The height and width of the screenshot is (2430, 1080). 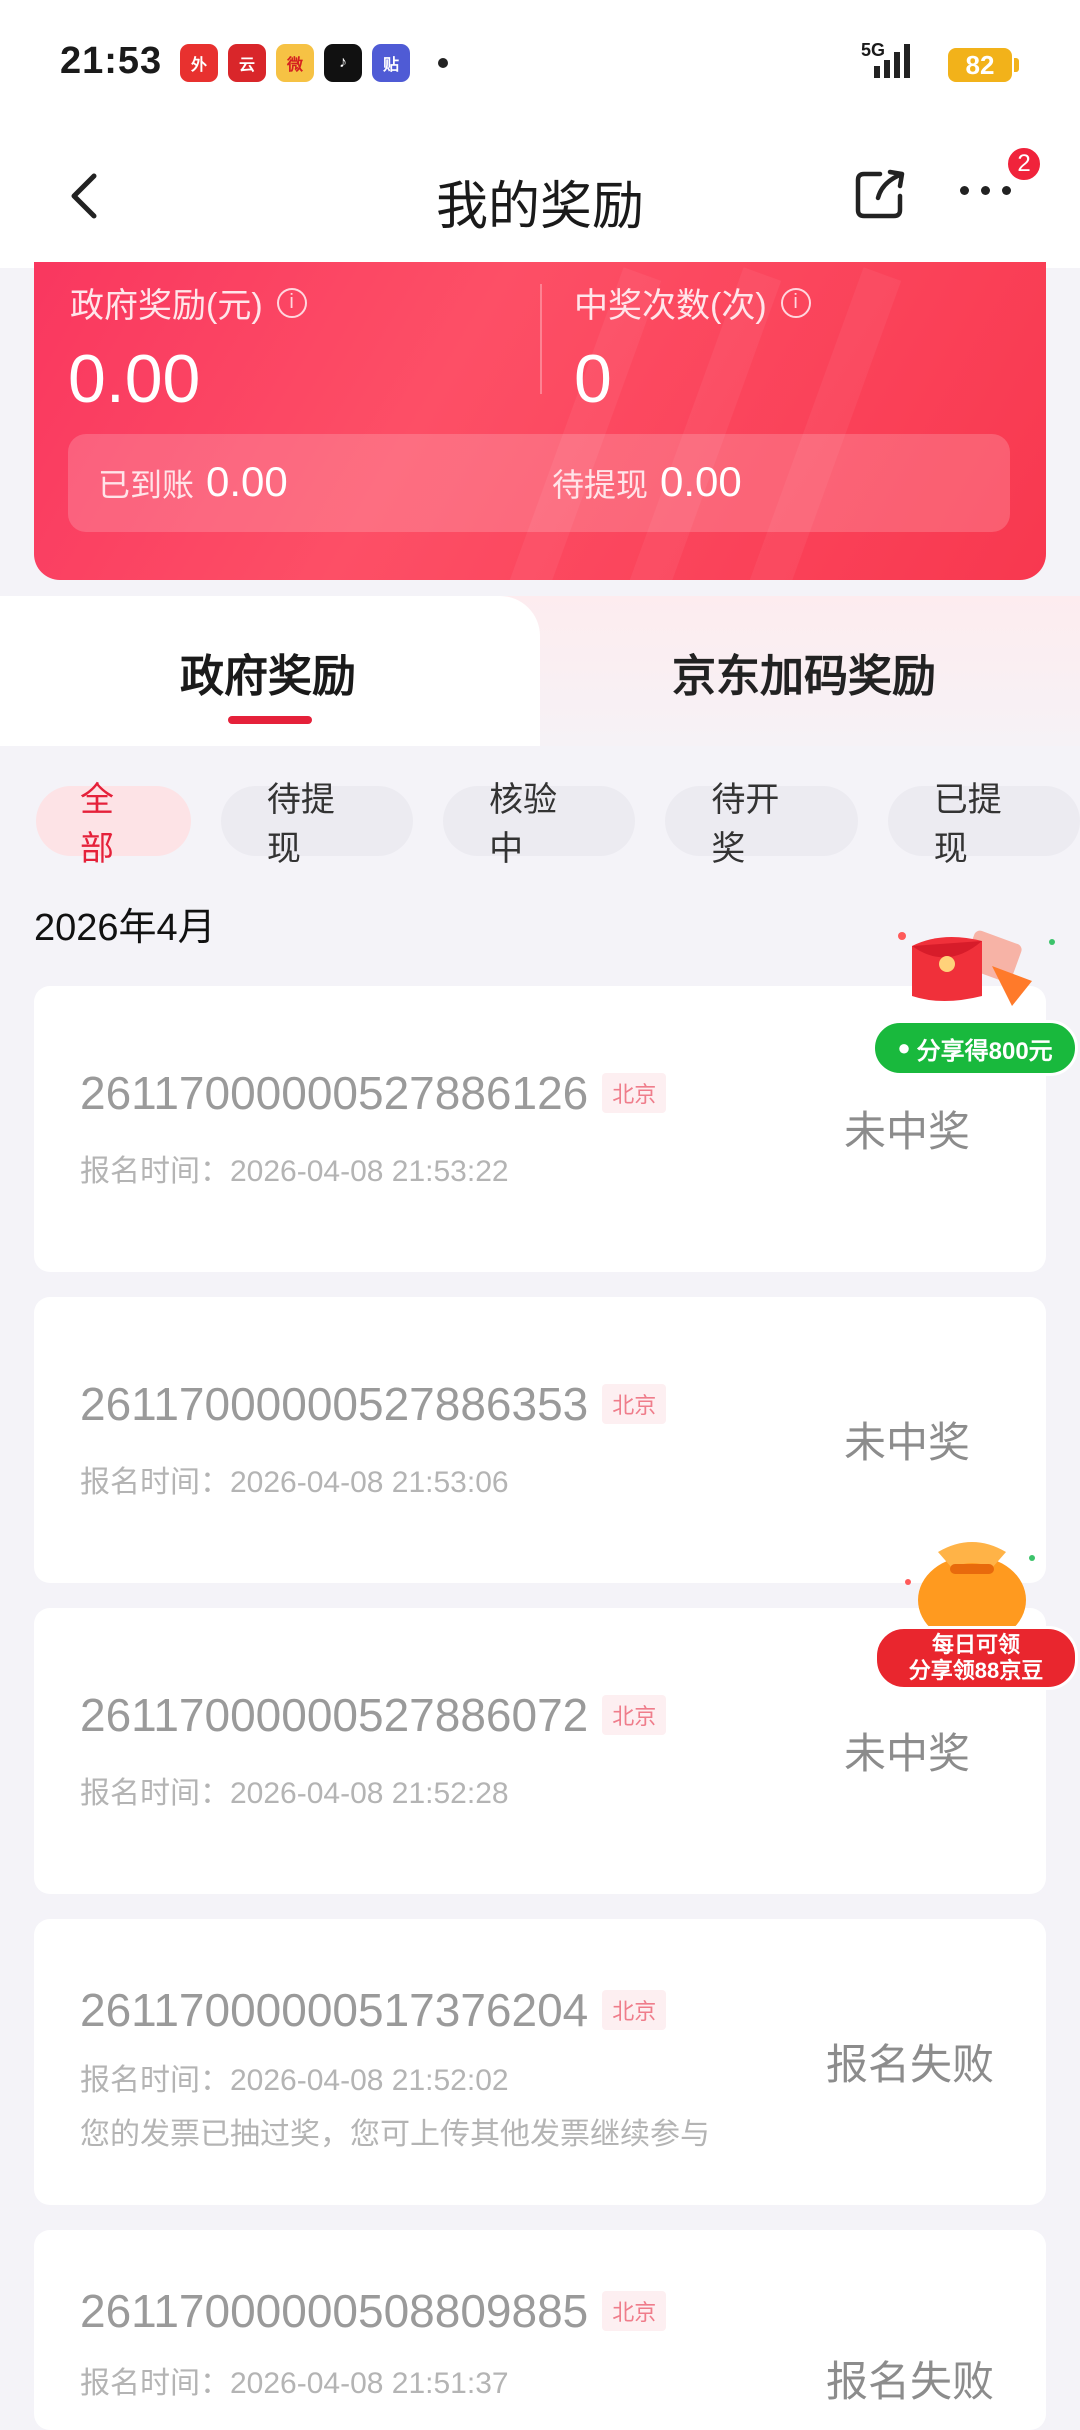 What do you see at coordinates (294, 2383) in the screenshot?
I see `signup-time: 报名时间：2026-04-08 21:51:37` at bounding box center [294, 2383].